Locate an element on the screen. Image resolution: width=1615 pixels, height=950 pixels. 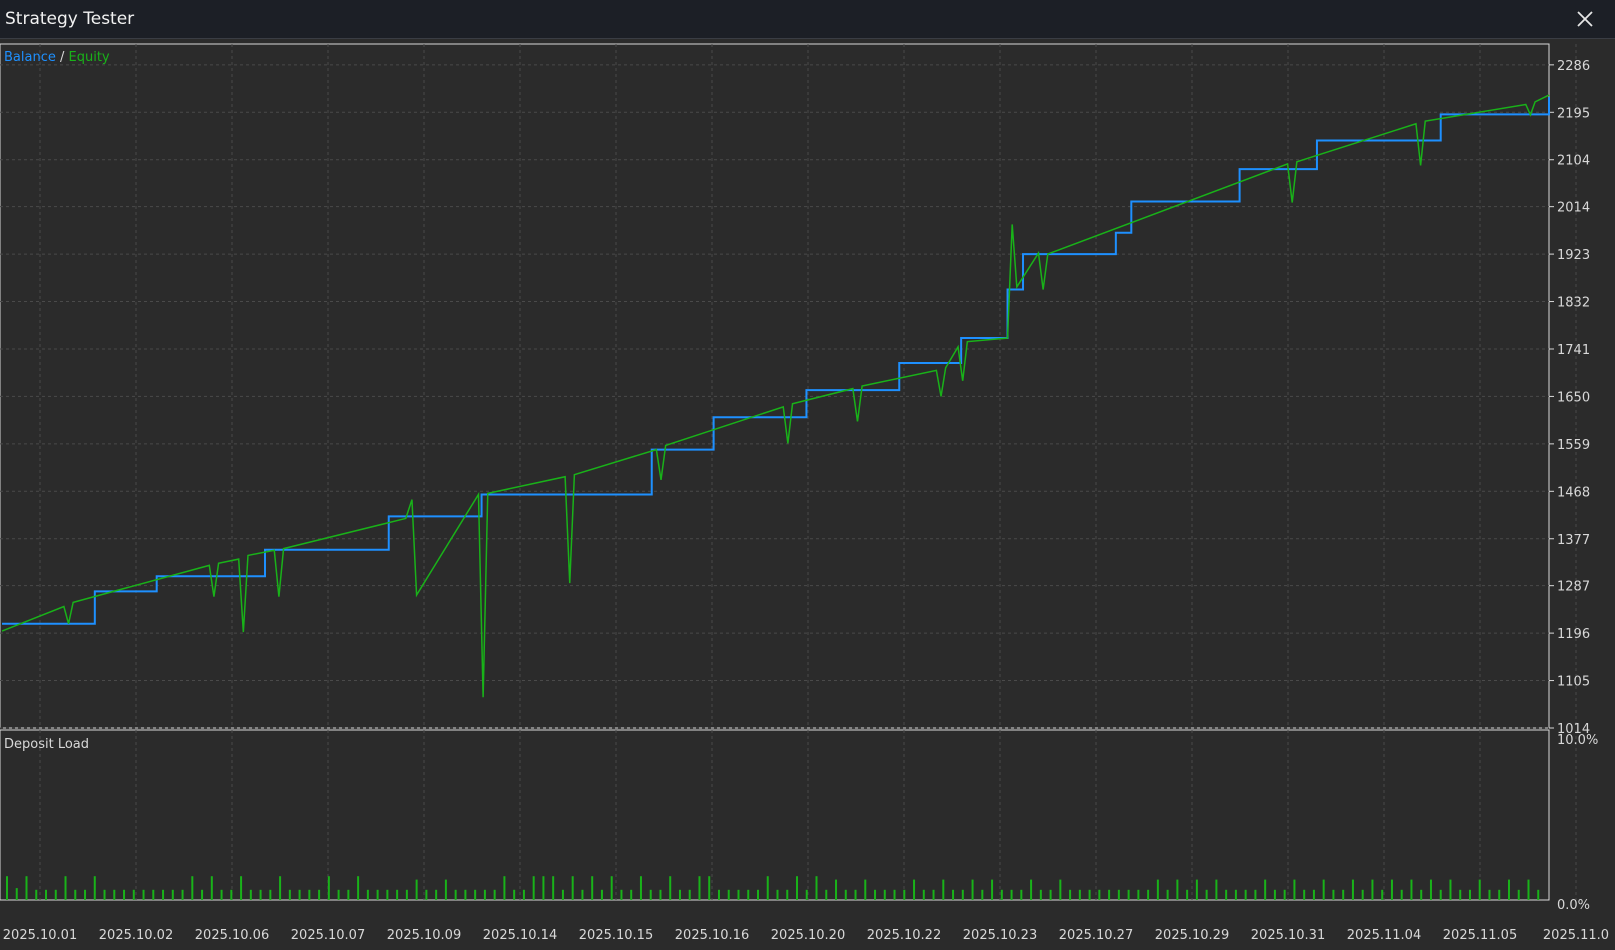
x-tick-label: 2025.10.22 is located at coordinates (904, 935).